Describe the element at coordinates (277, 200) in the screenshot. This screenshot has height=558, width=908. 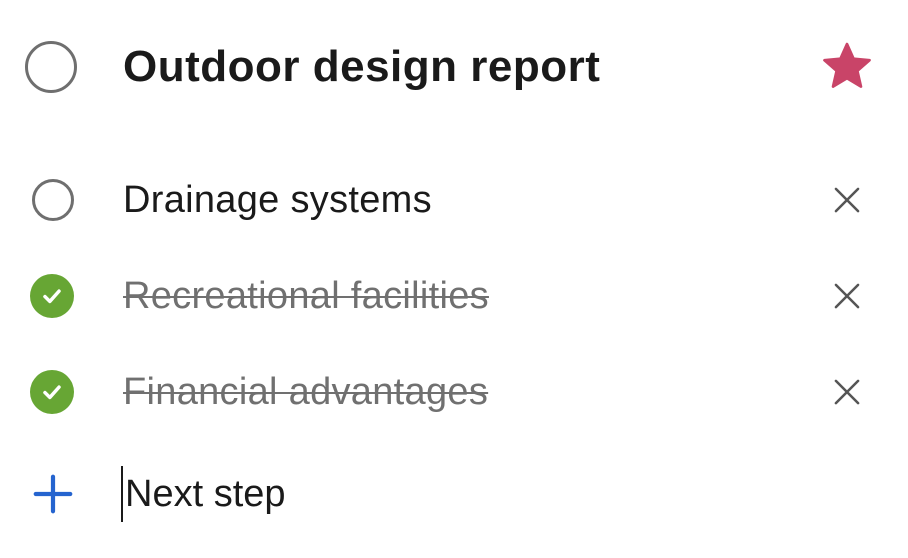
I see `step-label: Drainage systems` at that location.